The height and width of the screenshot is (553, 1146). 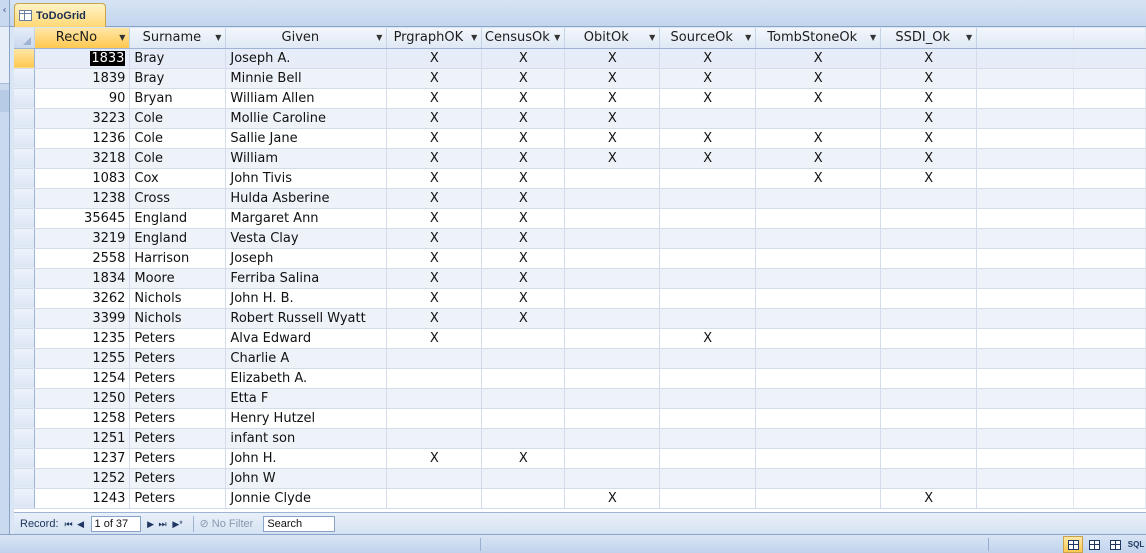 I want to click on table-row: 35645 England Margaret Ann X X, so click(x=580, y=218).